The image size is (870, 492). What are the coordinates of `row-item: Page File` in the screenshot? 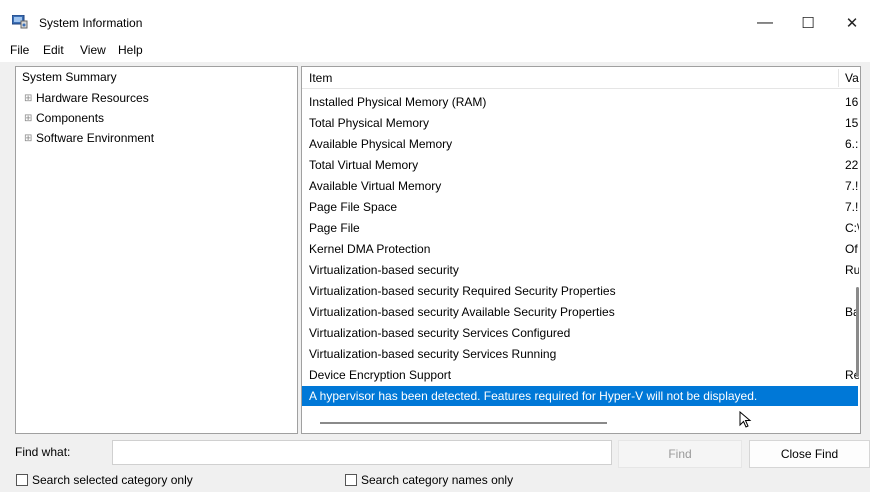 It's located at (334, 228).